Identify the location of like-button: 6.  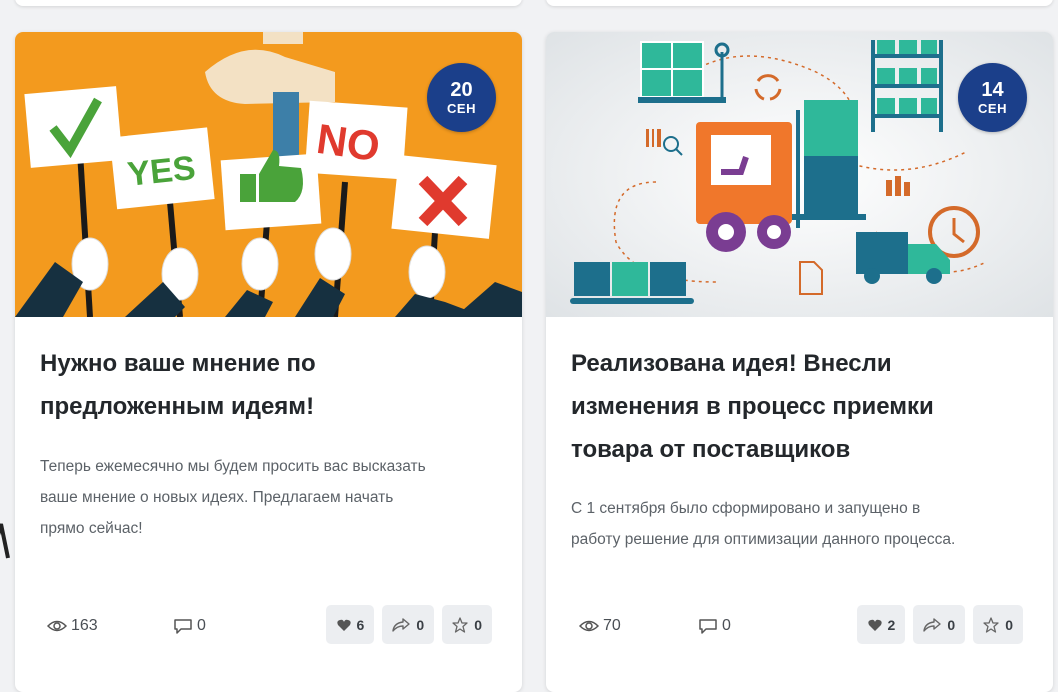
(350, 624).